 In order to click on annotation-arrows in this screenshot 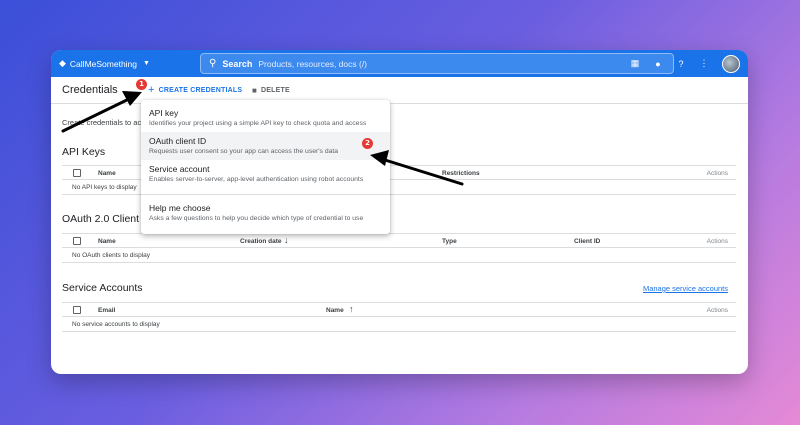, I will do `click(262, 138)`.